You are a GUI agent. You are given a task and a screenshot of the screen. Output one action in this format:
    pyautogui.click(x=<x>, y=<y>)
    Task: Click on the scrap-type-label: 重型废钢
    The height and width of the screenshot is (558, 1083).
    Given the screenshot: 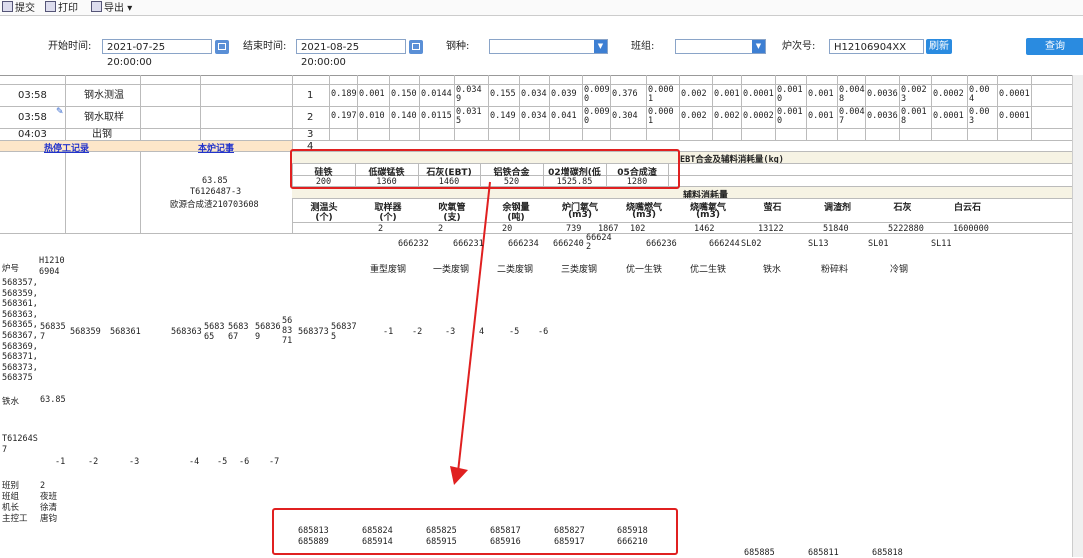 What is the action you would take?
    pyautogui.click(x=388, y=270)
    